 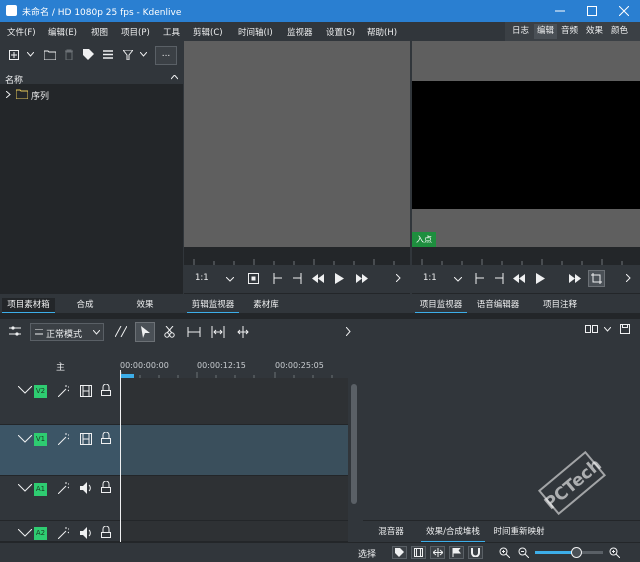 What do you see at coordinates (135, 32) in the screenshot?
I see `menu-project: 项目(P)` at bounding box center [135, 32].